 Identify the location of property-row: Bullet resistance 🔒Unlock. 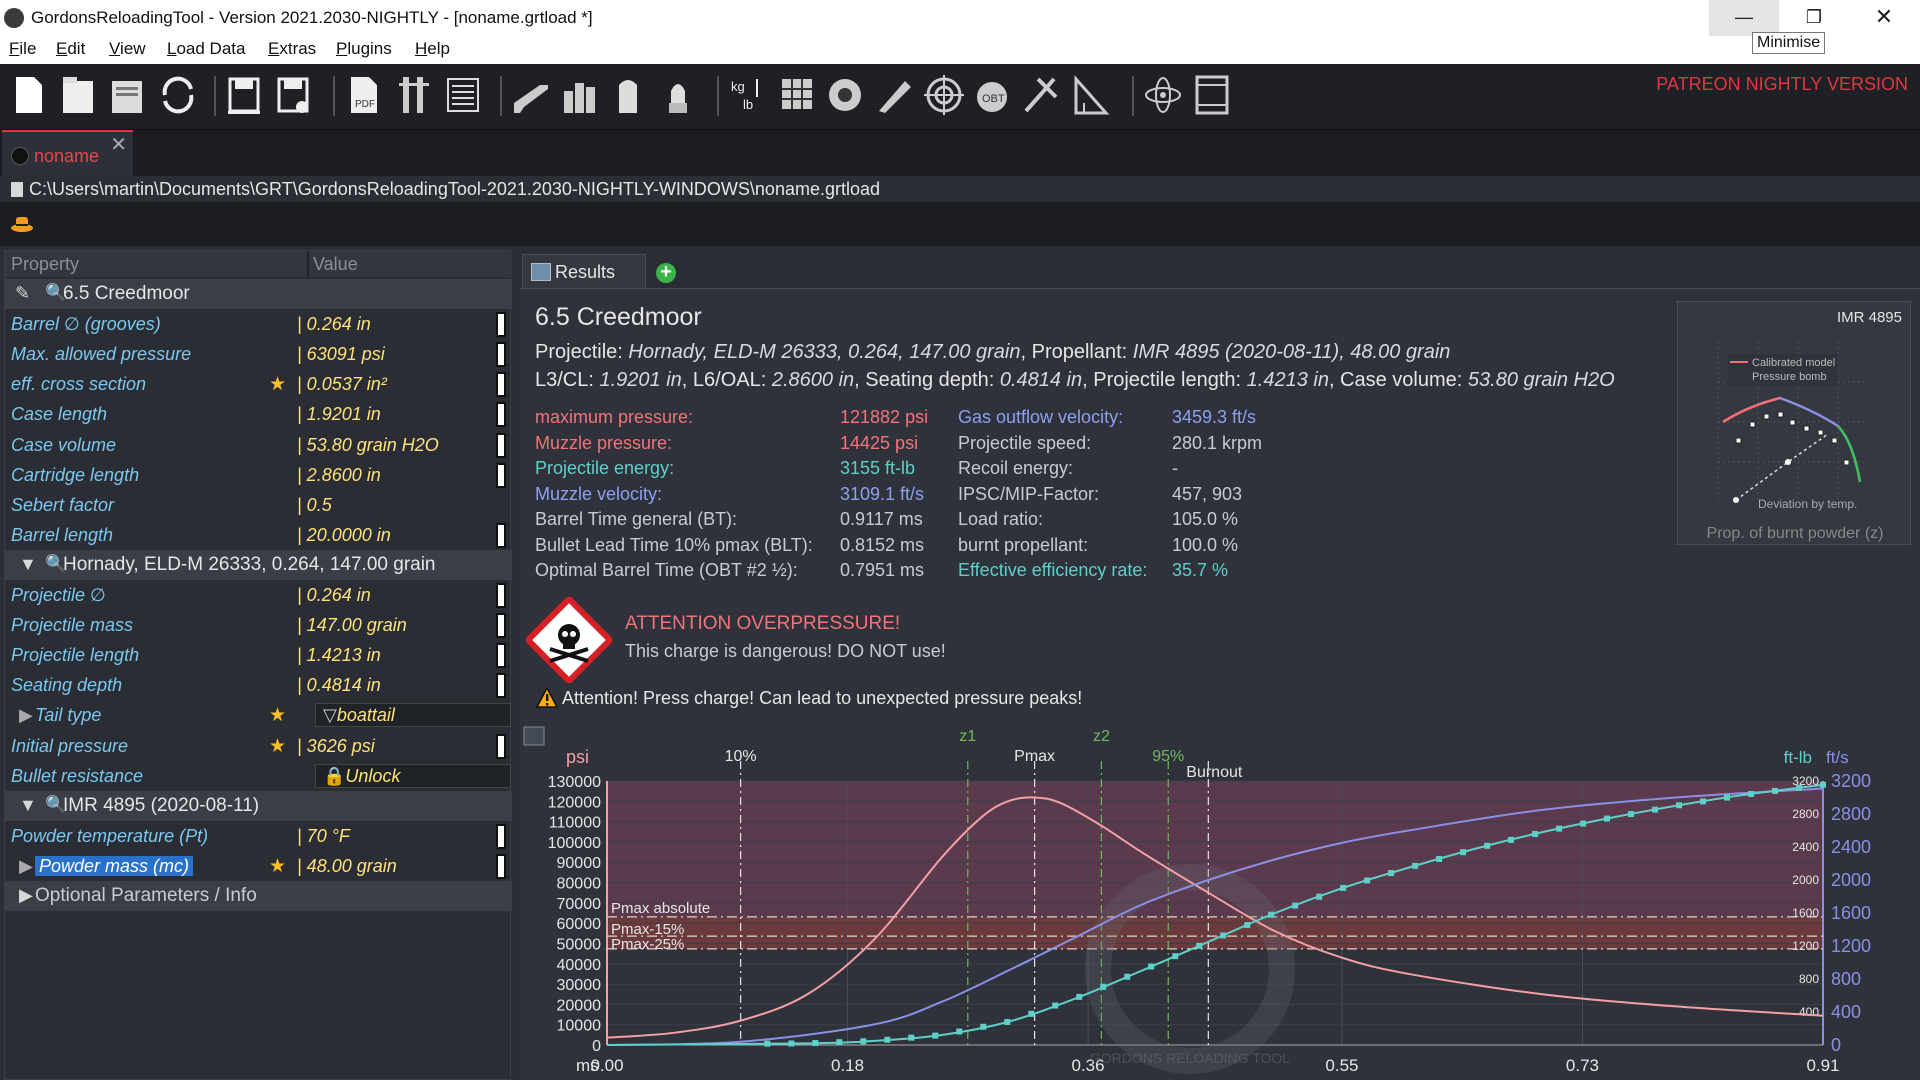
(258, 776).